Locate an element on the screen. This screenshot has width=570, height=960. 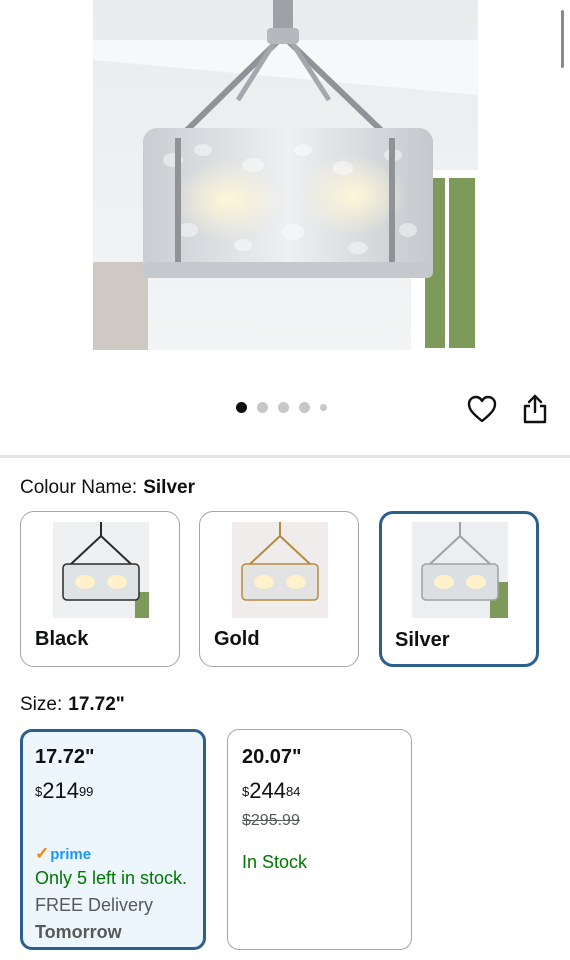
colour-option-label: Black is located at coordinates (62, 639).